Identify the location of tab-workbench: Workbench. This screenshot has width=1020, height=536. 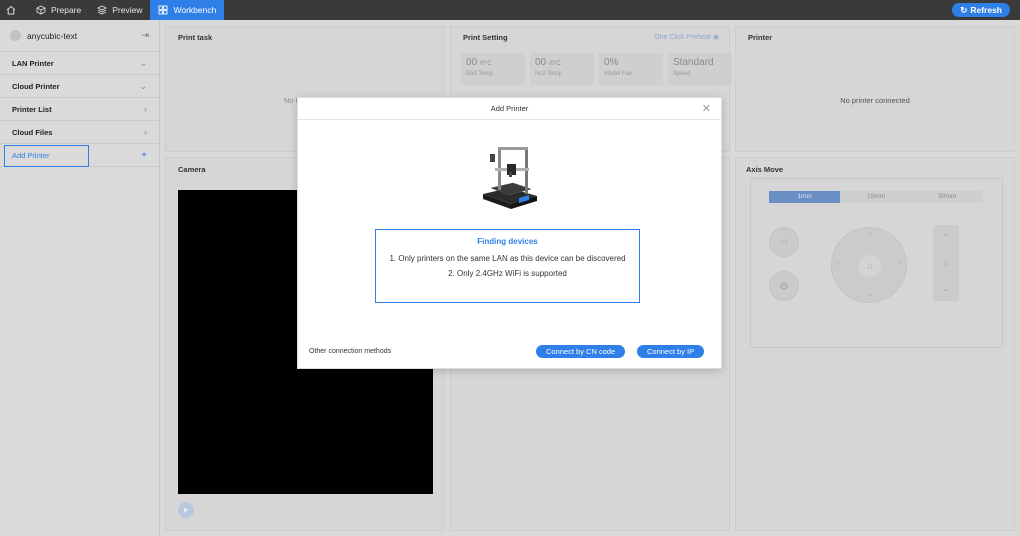
(187, 10).